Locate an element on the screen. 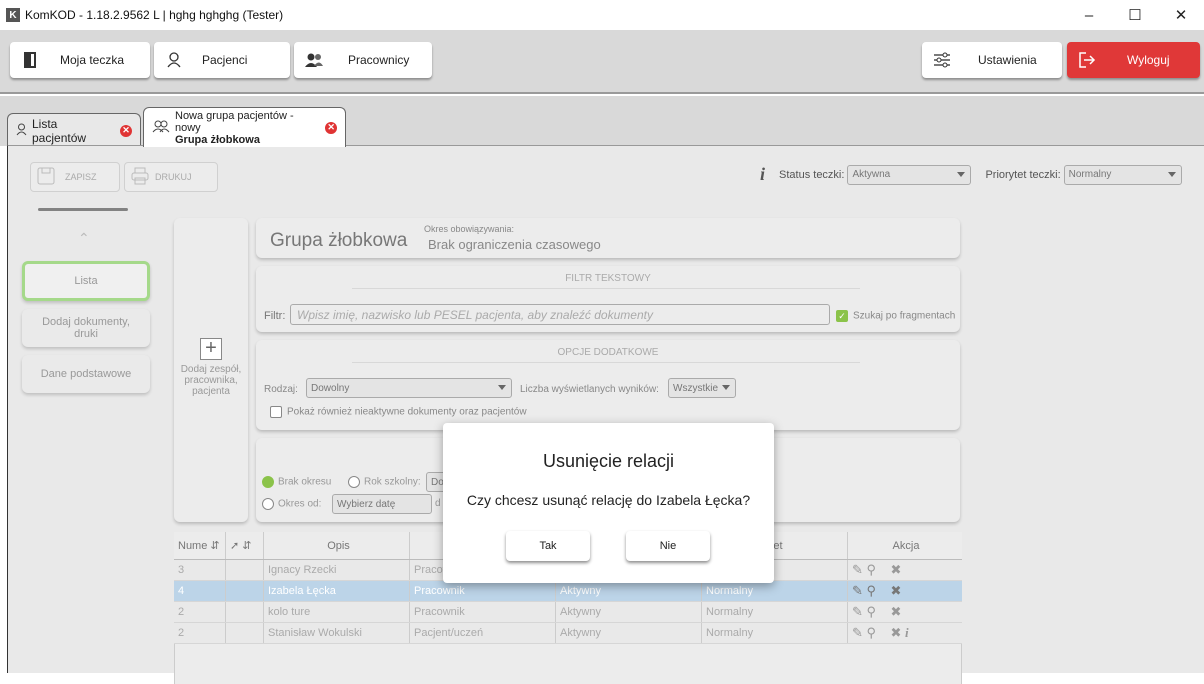 Image resolution: width=1204 pixels, height=684 pixels. wyloguj-label: Wyloguj is located at coordinates (1148, 60).